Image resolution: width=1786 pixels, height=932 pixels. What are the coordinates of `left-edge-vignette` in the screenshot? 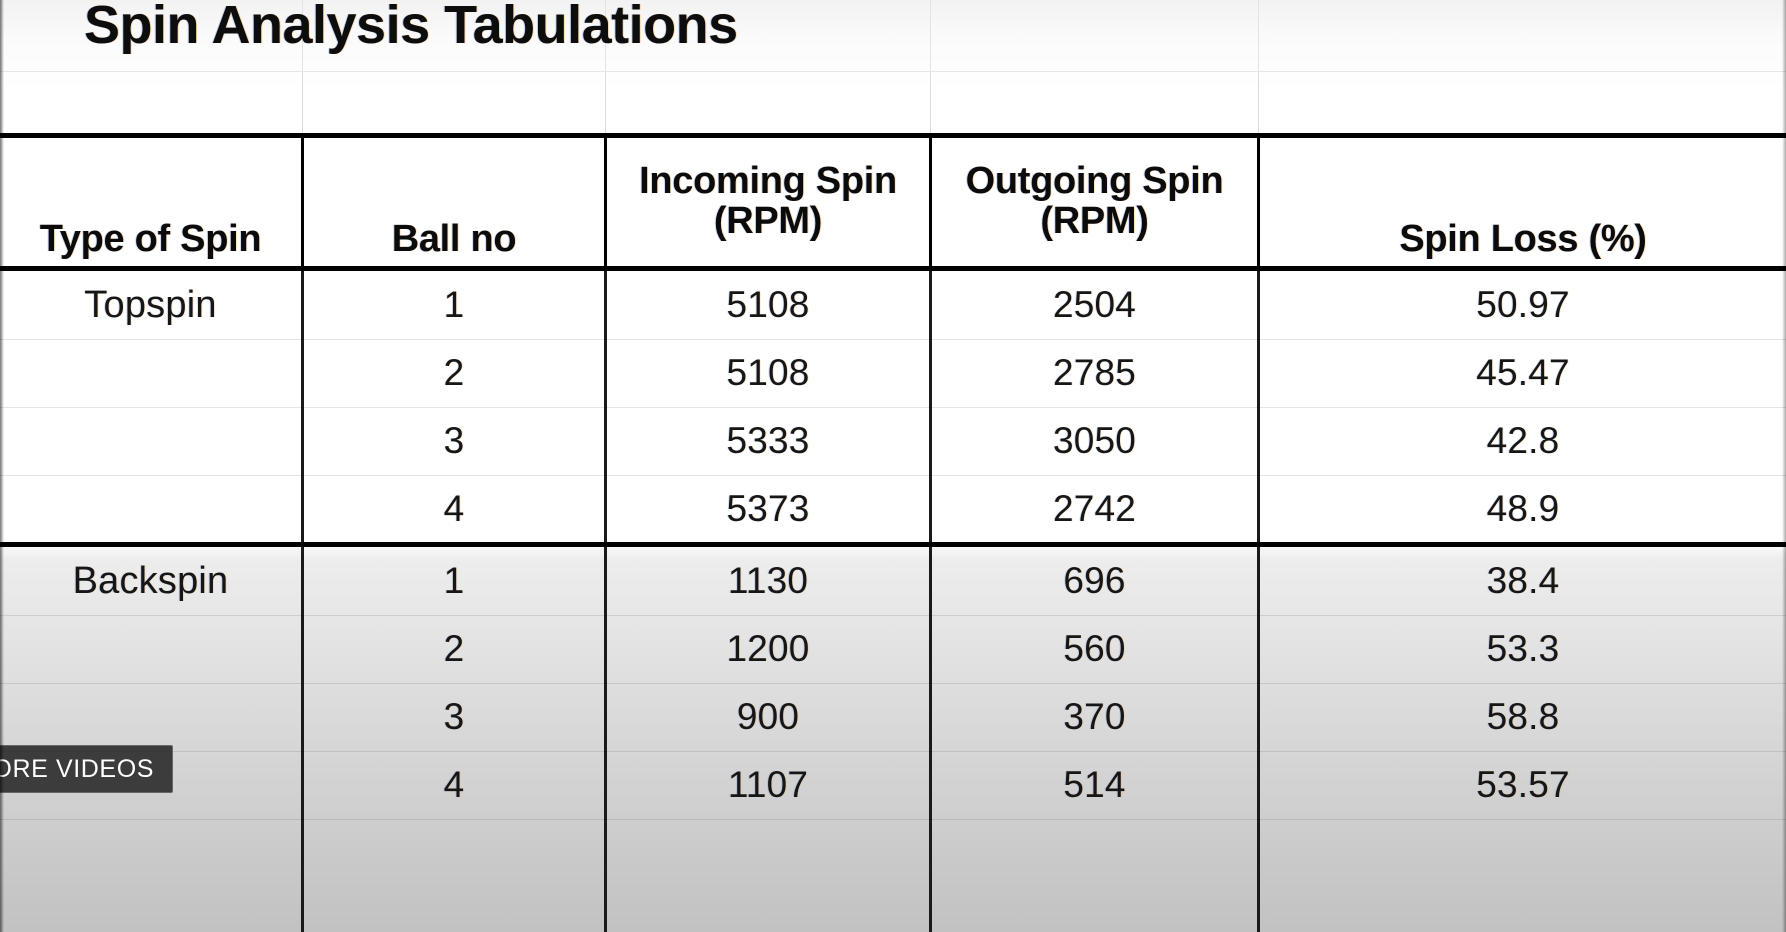 It's located at (2, 466).